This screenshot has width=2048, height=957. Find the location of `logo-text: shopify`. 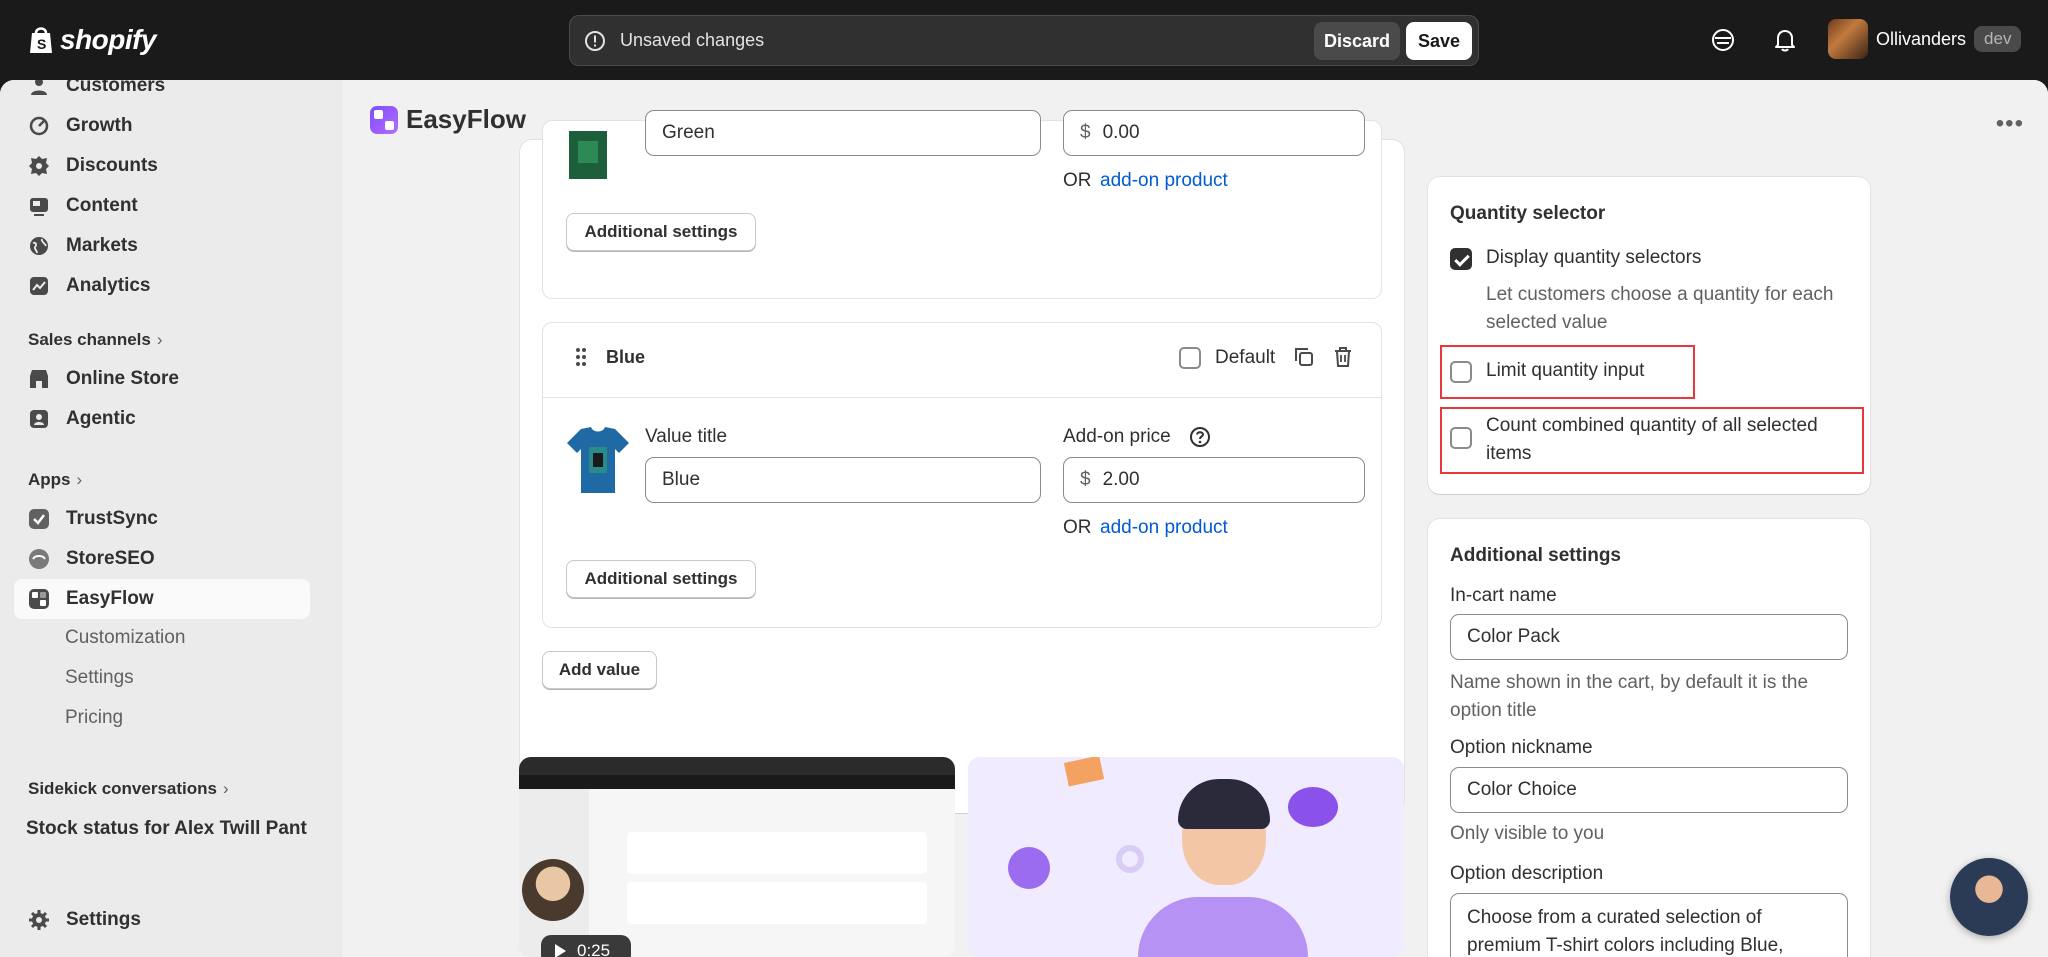

logo-text: shopify is located at coordinates (108, 39).